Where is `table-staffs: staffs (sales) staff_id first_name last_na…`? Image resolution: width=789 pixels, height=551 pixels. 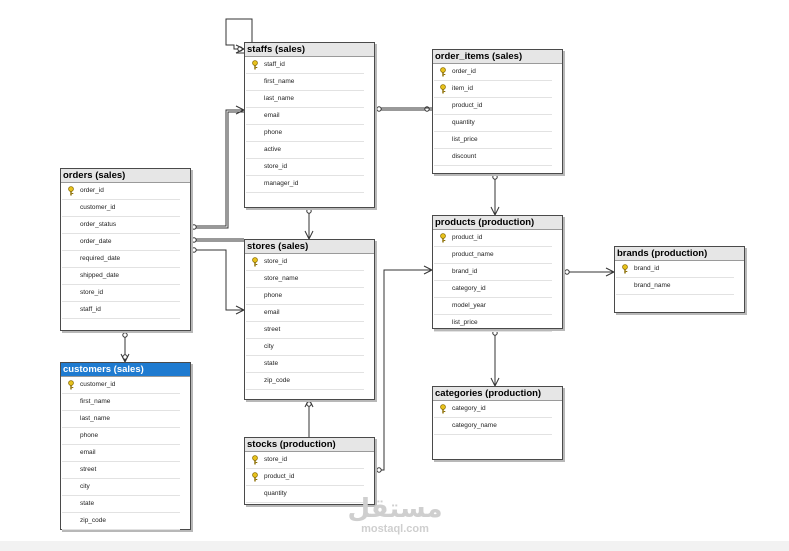 table-staffs: staffs (sales) staff_id first_name last_na… is located at coordinates (309, 125).